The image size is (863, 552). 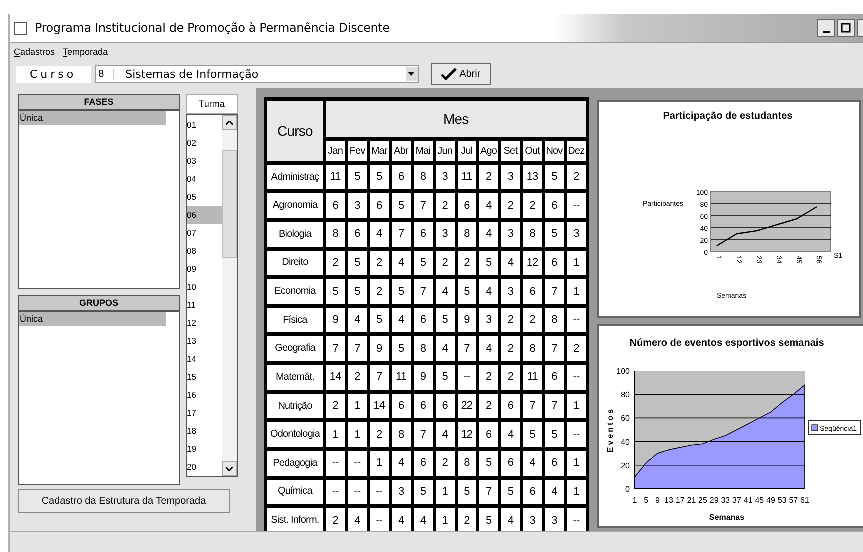 What do you see at coordinates (401, 151) in the screenshot?
I see `column-header: Abr` at bounding box center [401, 151].